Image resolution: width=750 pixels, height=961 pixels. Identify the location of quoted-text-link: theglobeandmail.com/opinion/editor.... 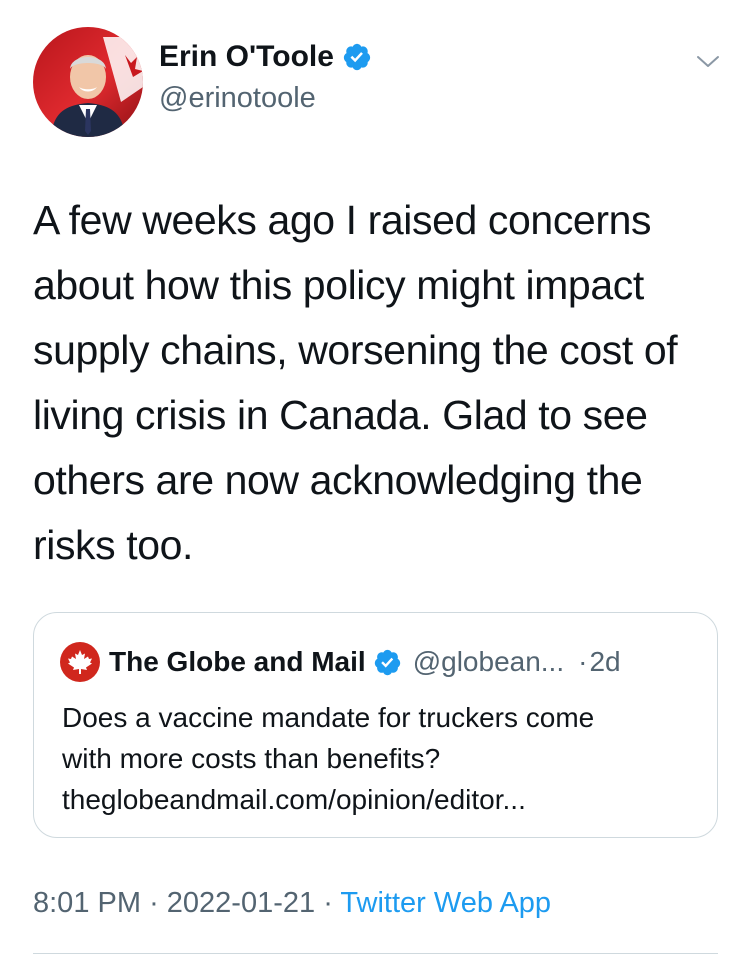
(382, 799).